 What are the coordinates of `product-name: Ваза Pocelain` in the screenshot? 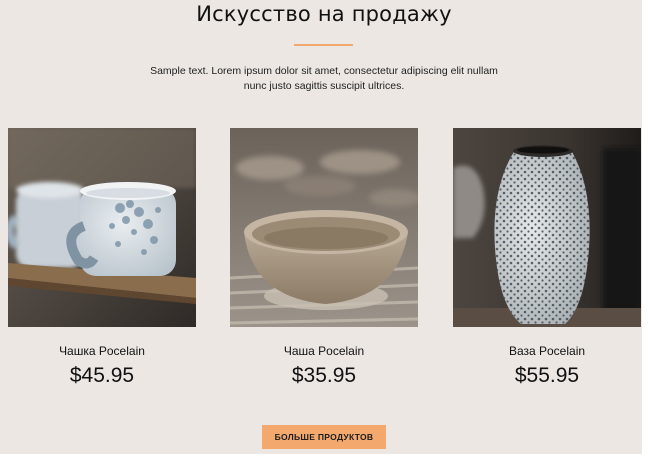 It's located at (540, 351).